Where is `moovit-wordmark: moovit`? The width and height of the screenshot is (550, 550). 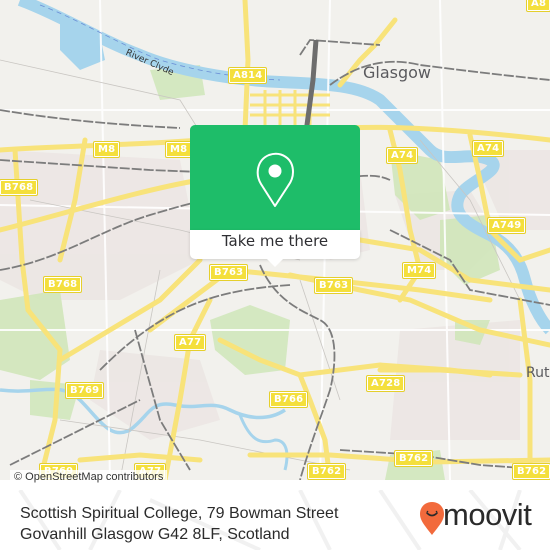
moovit-wordmark: moovit is located at coordinates (487, 514).